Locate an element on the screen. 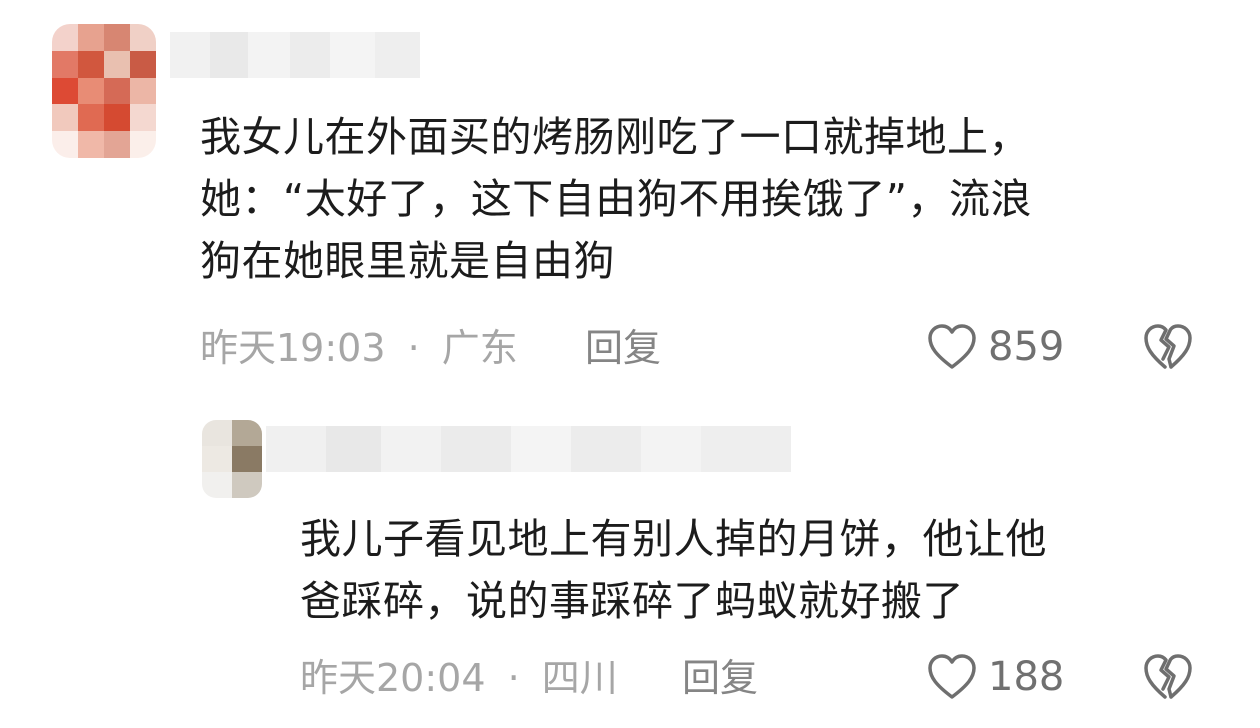  comment-location: 广东 is located at coordinates (479, 348).